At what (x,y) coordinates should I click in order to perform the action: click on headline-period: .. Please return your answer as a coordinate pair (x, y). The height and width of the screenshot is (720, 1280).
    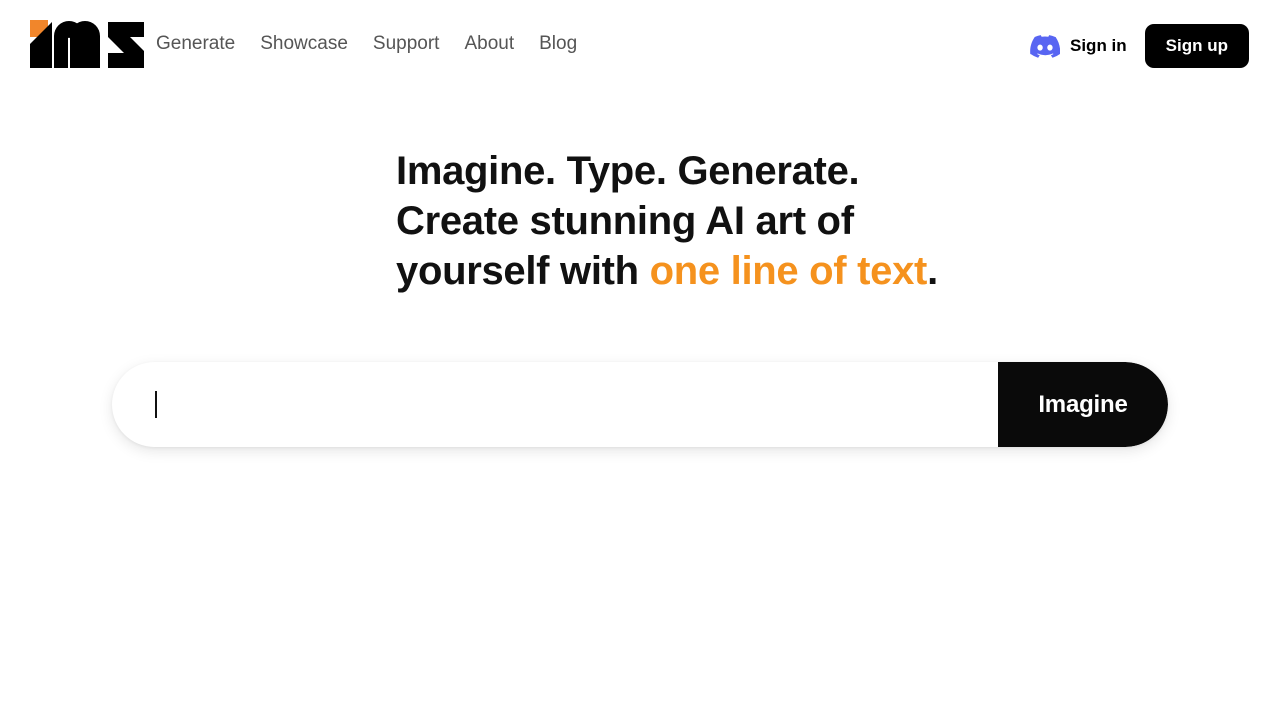
    Looking at the image, I should click on (932, 271).